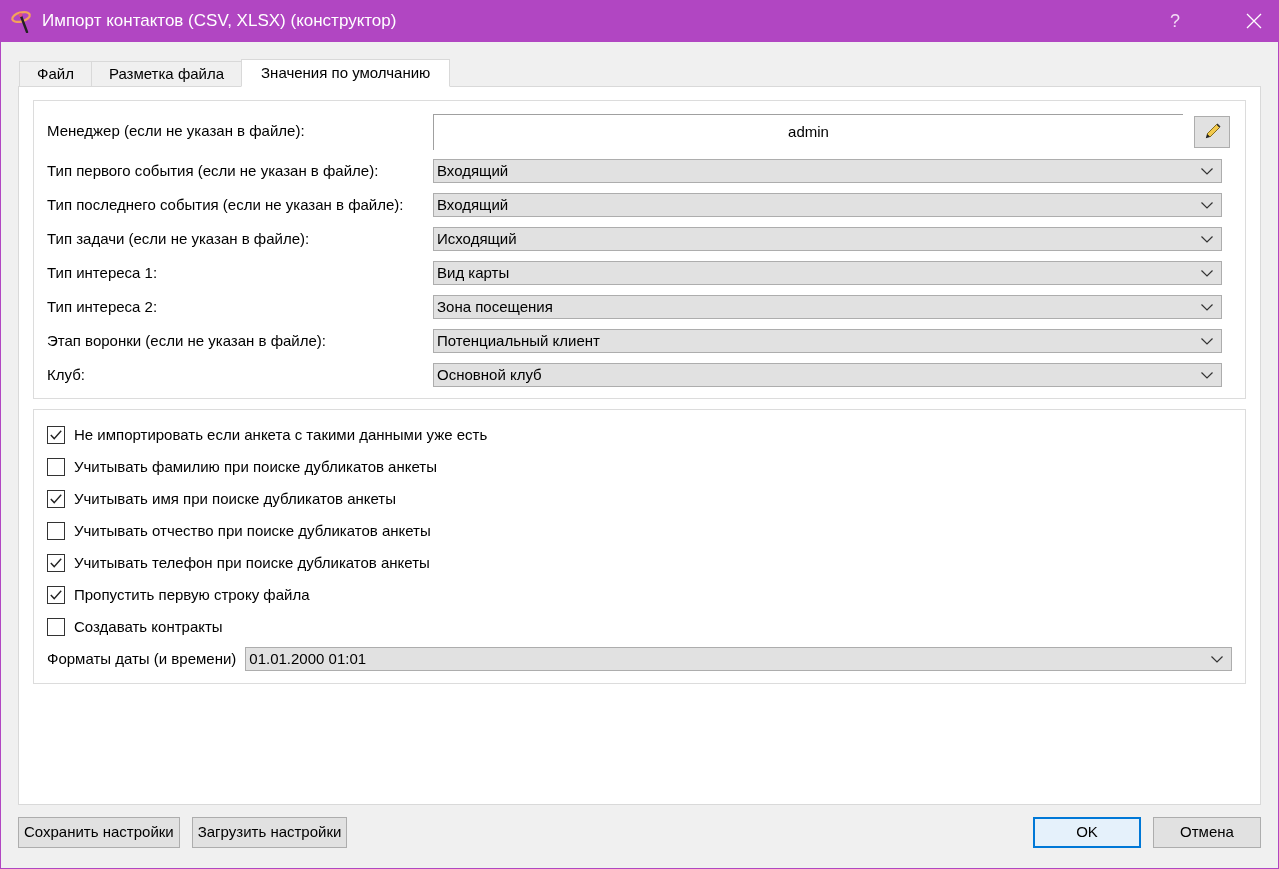 This screenshot has height=869, width=1279. Describe the element at coordinates (252, 562) in the screenshot. I see `checkbox-label: Учитывать телефон при поиске дубликатов анкеты` at that location.